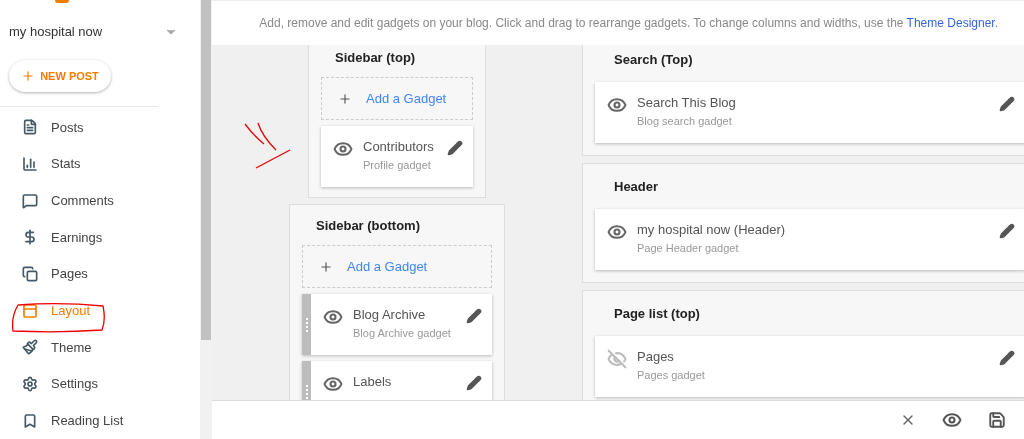 The height and width of the screenshot is (439, 1024). I want to click on section-title: Page list (top), so click(657, 314).